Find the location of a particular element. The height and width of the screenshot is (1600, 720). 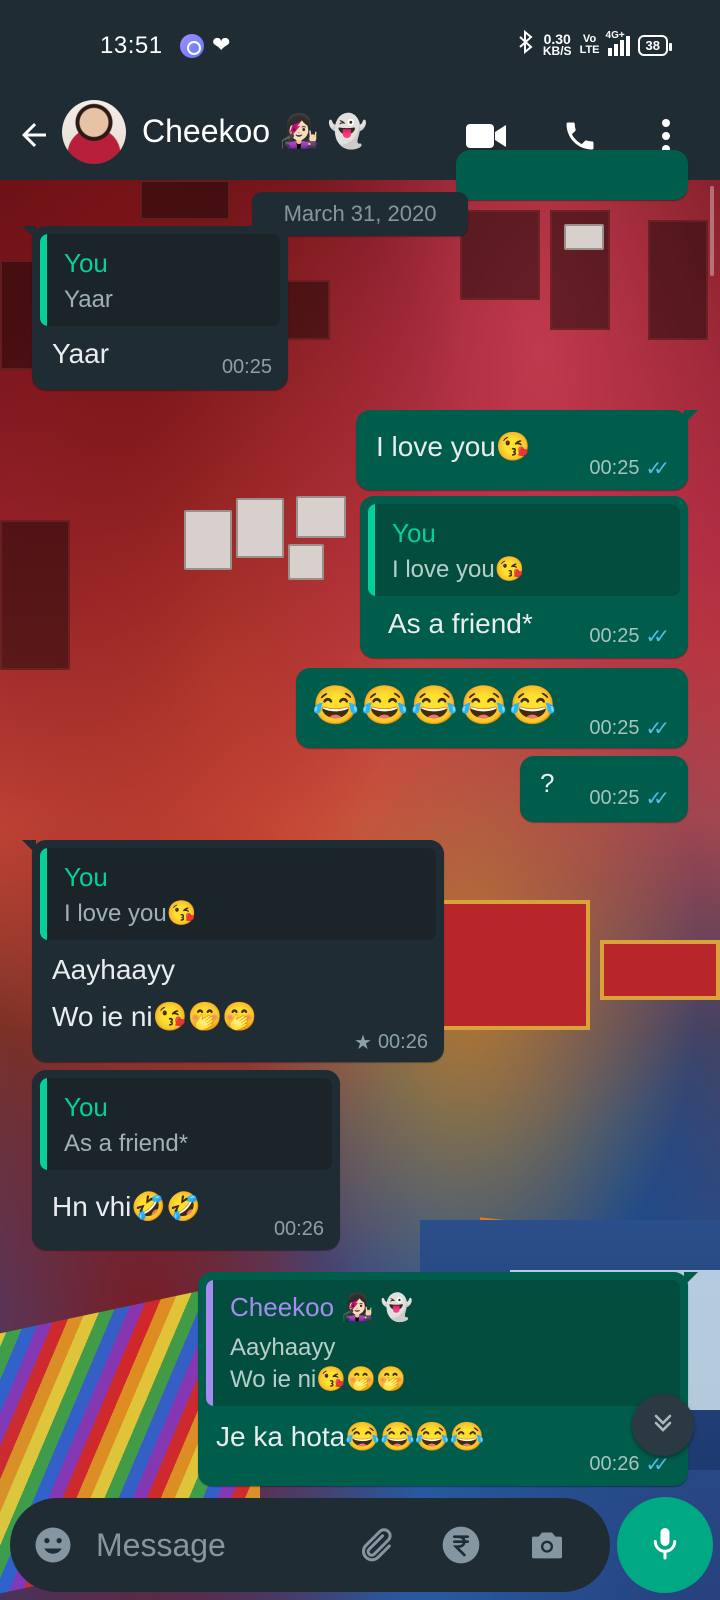

signal-strength-icon: 4G+ is located at coordinates (618, 43).